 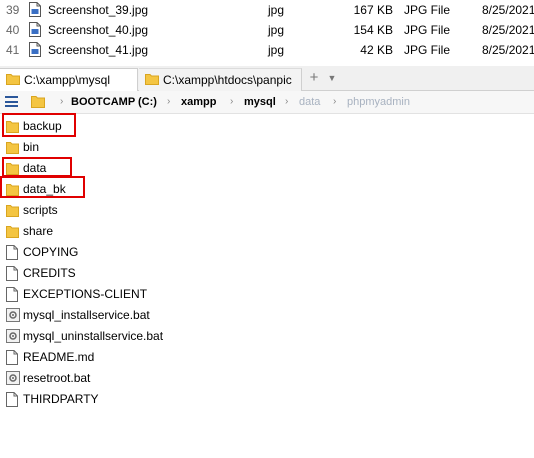 I want to click on item-label: bin, so click(x=31, y=147).